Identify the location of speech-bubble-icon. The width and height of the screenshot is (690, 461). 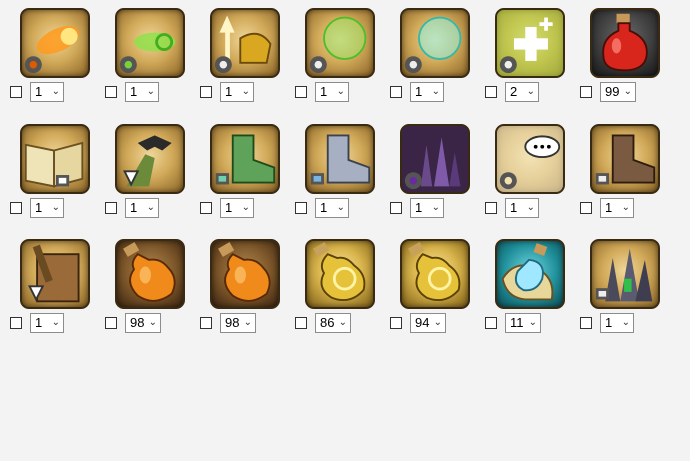
(530, 159).